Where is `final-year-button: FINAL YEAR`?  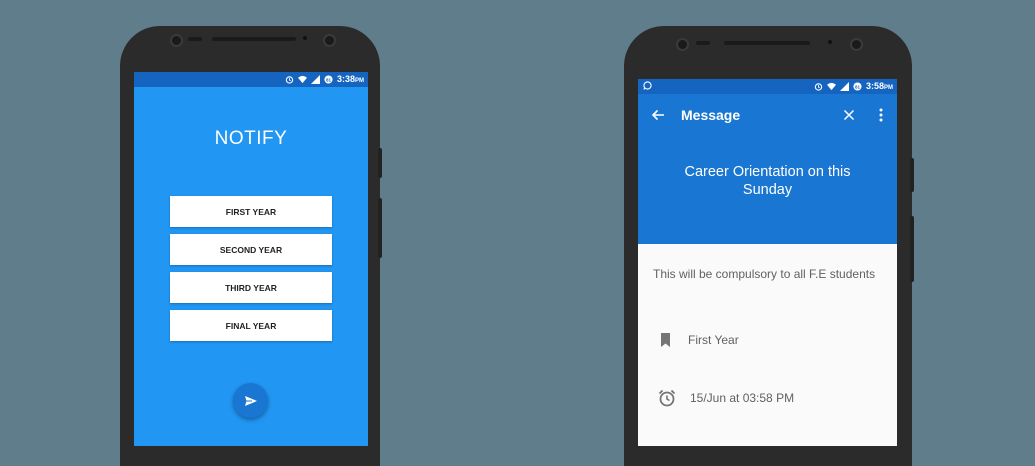
final-year-button: FINAL YEAR is located at coordinates (251, 325).